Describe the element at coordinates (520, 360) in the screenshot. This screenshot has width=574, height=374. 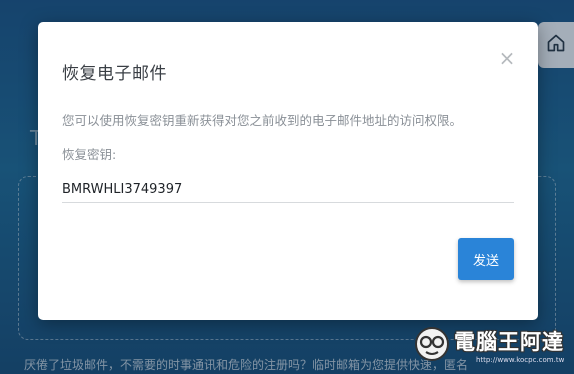
I see `watermark-url: http://www.kocpc.com.tw` at that location.